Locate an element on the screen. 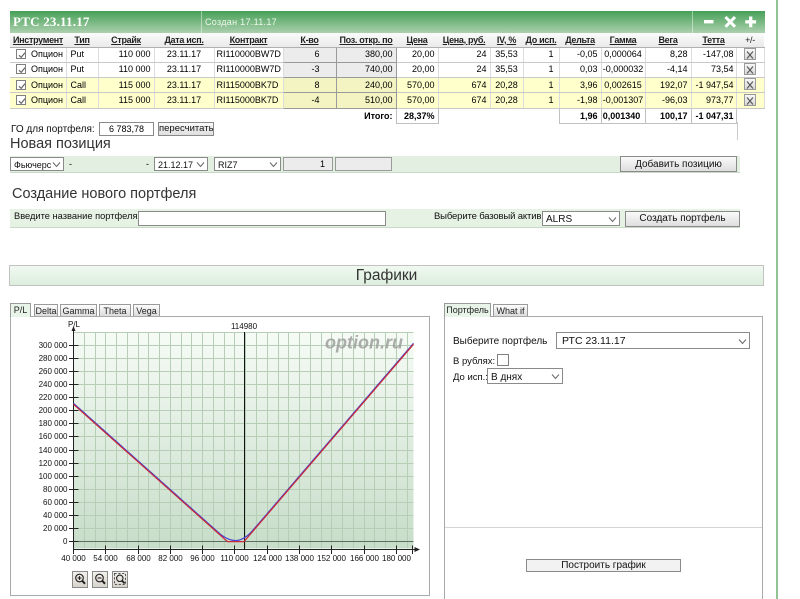 The width and height of the screenshot is (800, 599). svg-text: 260 000 is located at coordinates (53, 371).